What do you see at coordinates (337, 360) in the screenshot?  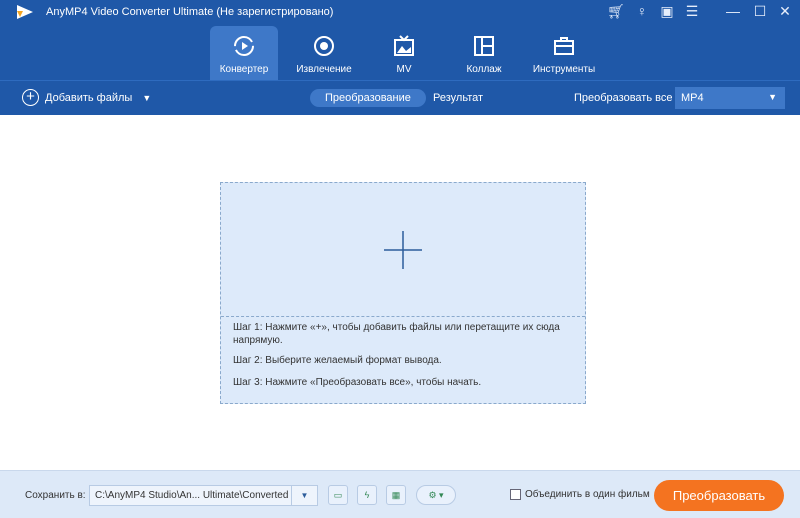 I see `step-2: Шаг 2: Выберите желаемый формат вывода.` at bounding box center [337, 360].